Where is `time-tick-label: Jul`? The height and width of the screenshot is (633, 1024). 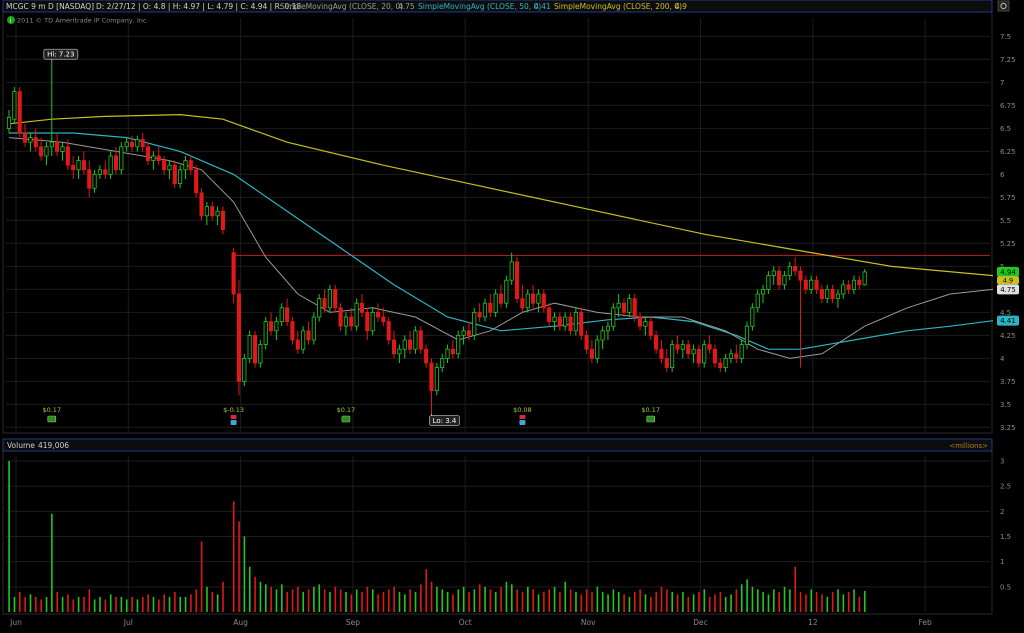
time-tick-label: Jul is located at coordinates (128, 622).